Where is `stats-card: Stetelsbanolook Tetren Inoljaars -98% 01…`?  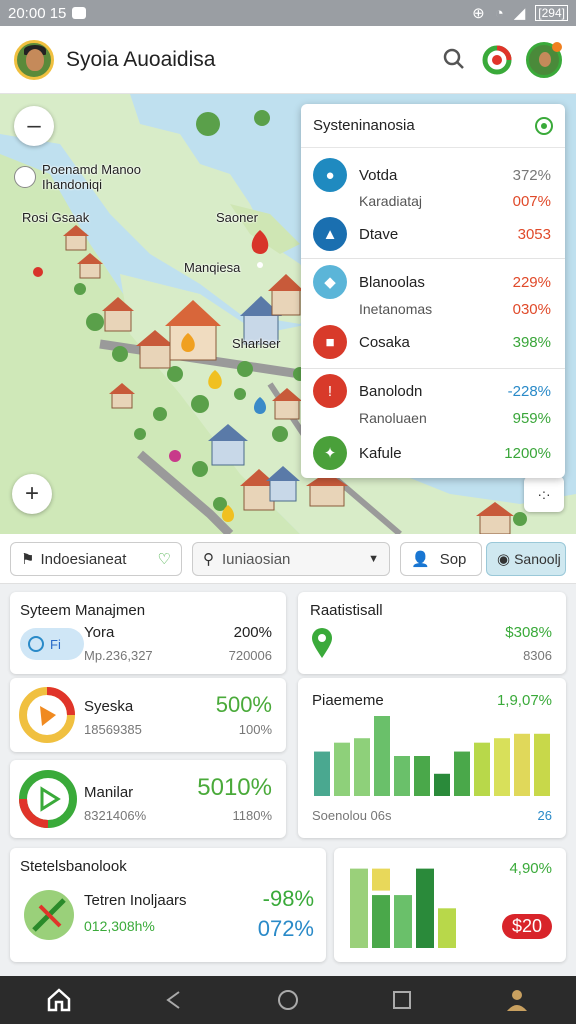
stats-card: Stetelsbanolook Tetren Inoljaars -98% 01… is located at coordinates (168, 905).